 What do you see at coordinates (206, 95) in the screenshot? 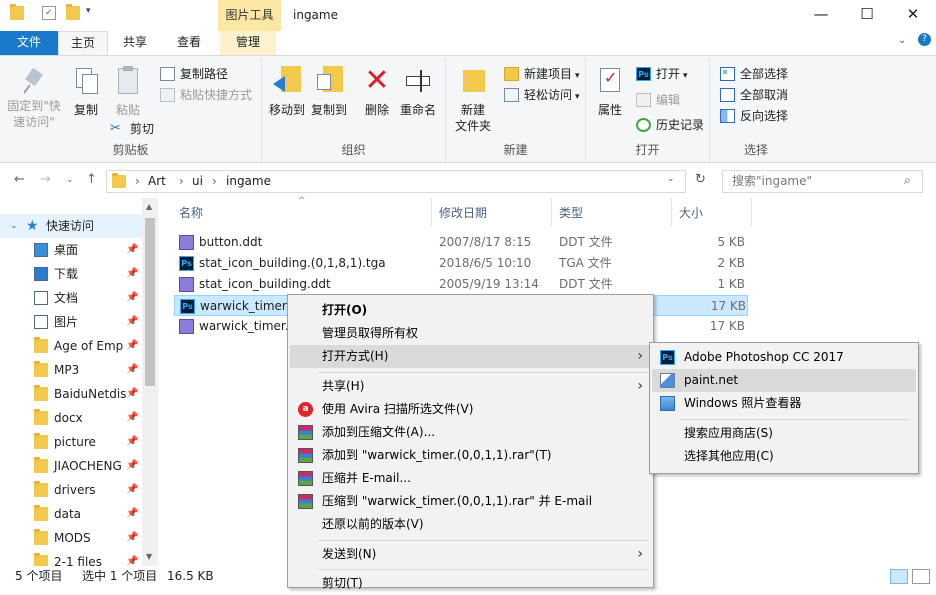
I see `paste-shortcut-button: 粘贴快捷方式` at bounding box center [206, 95].